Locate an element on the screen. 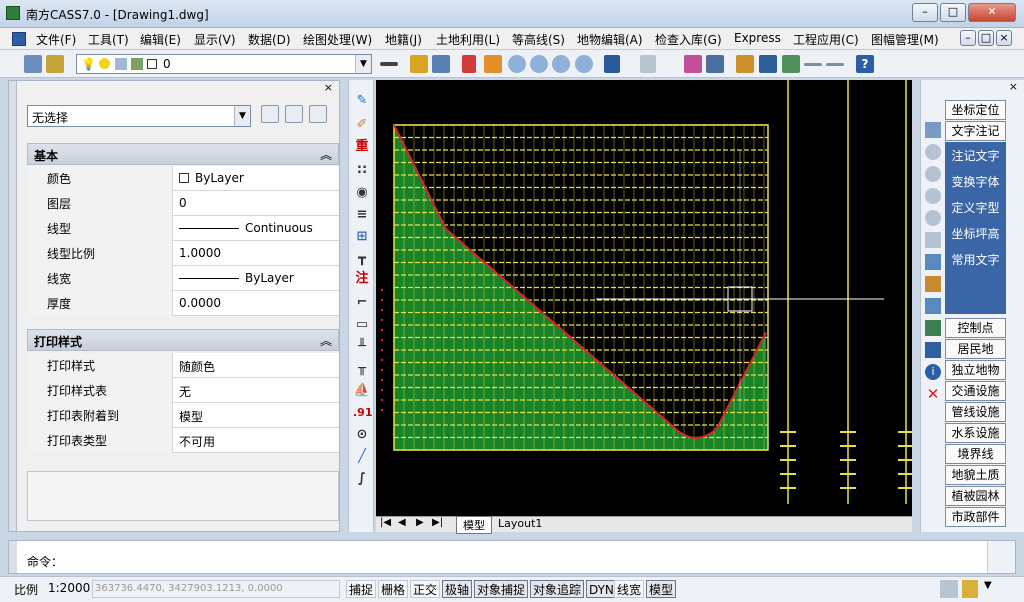 This screenshot has height=602, width=1024. measure-icon: ⊞ is located at coordinates (362, 237).